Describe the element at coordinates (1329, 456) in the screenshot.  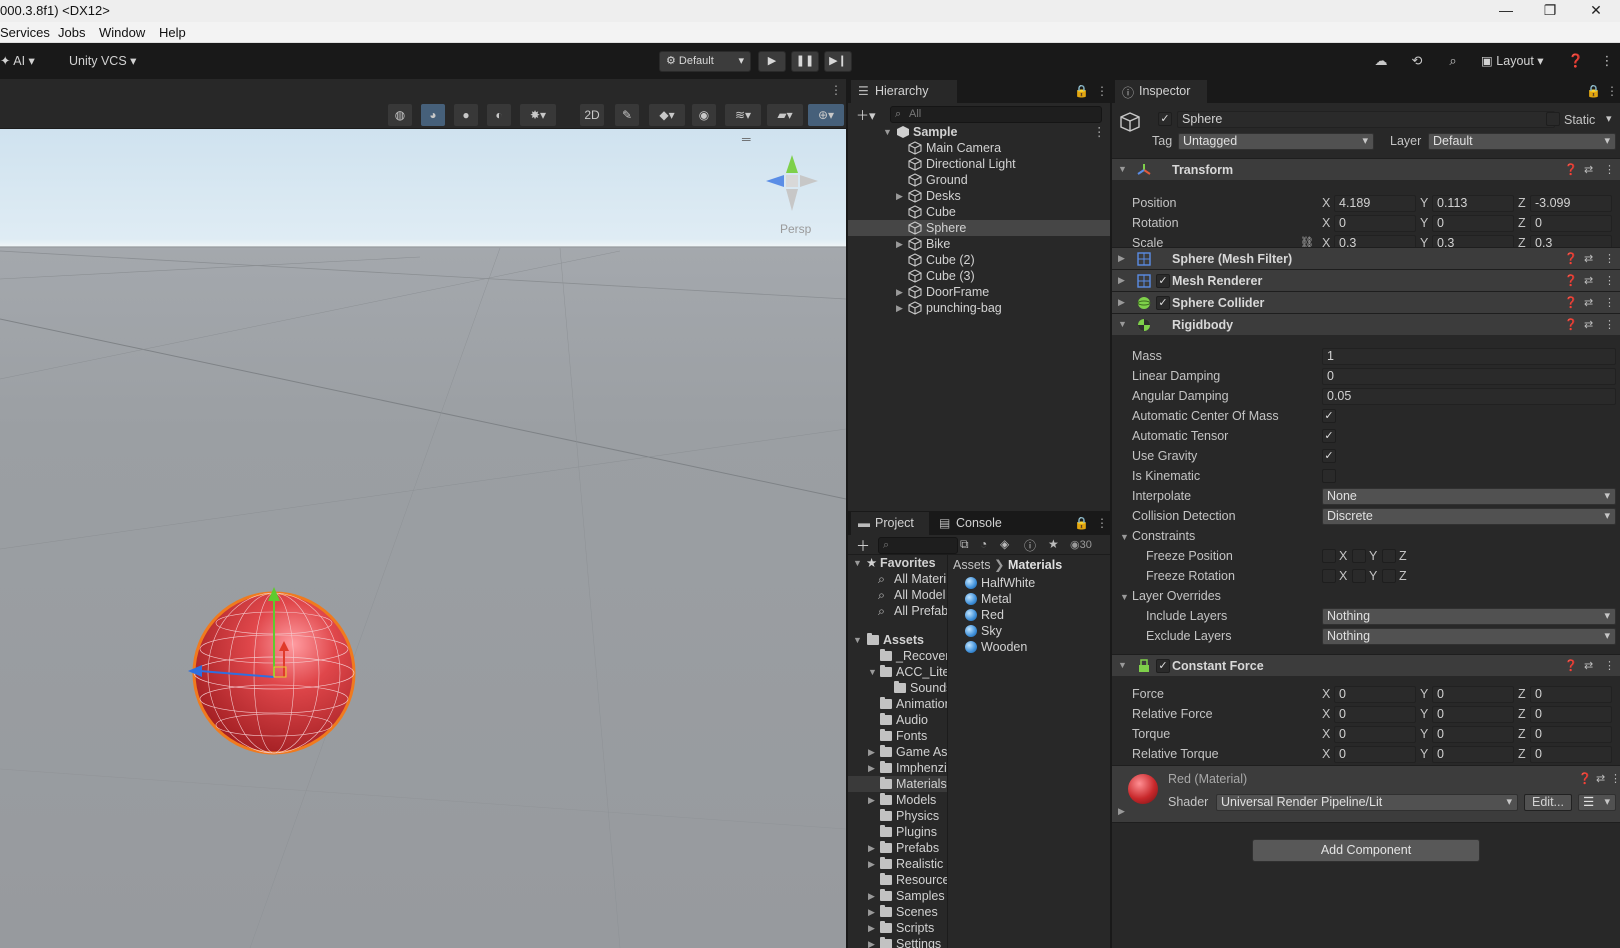
I see `use-gravity-checkbox: ✓` at that location.